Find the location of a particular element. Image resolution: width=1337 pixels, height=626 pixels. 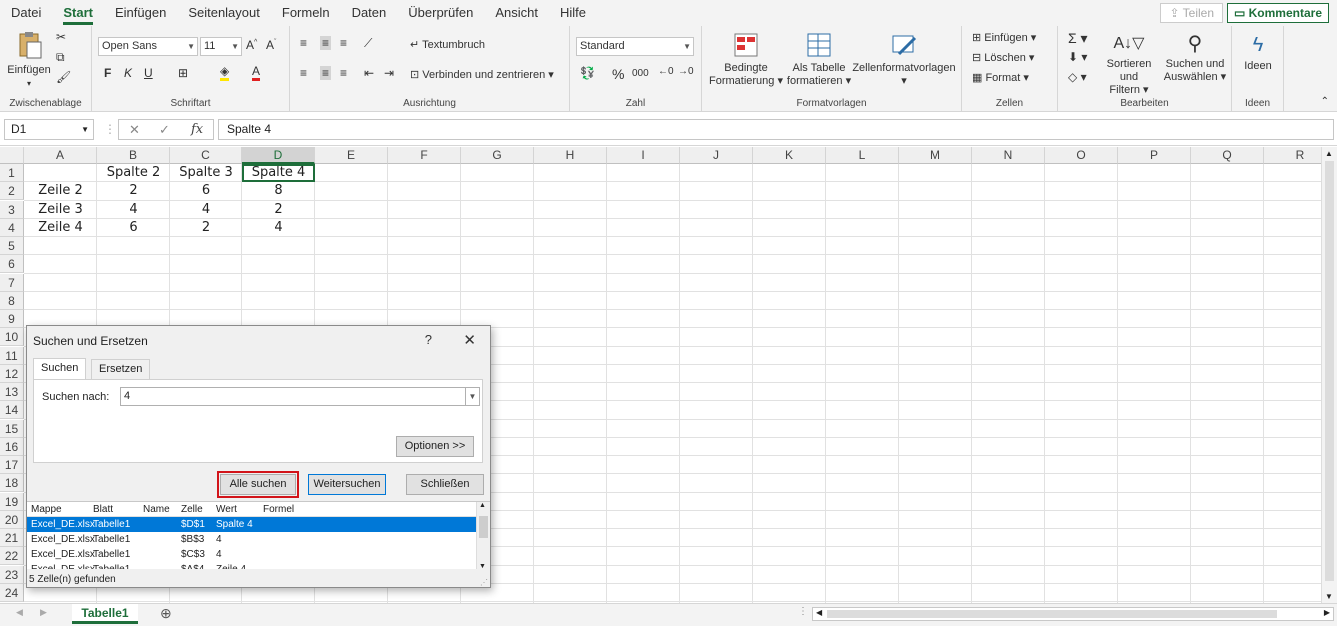

column-header-l: L is located at coordinates (862, 155).